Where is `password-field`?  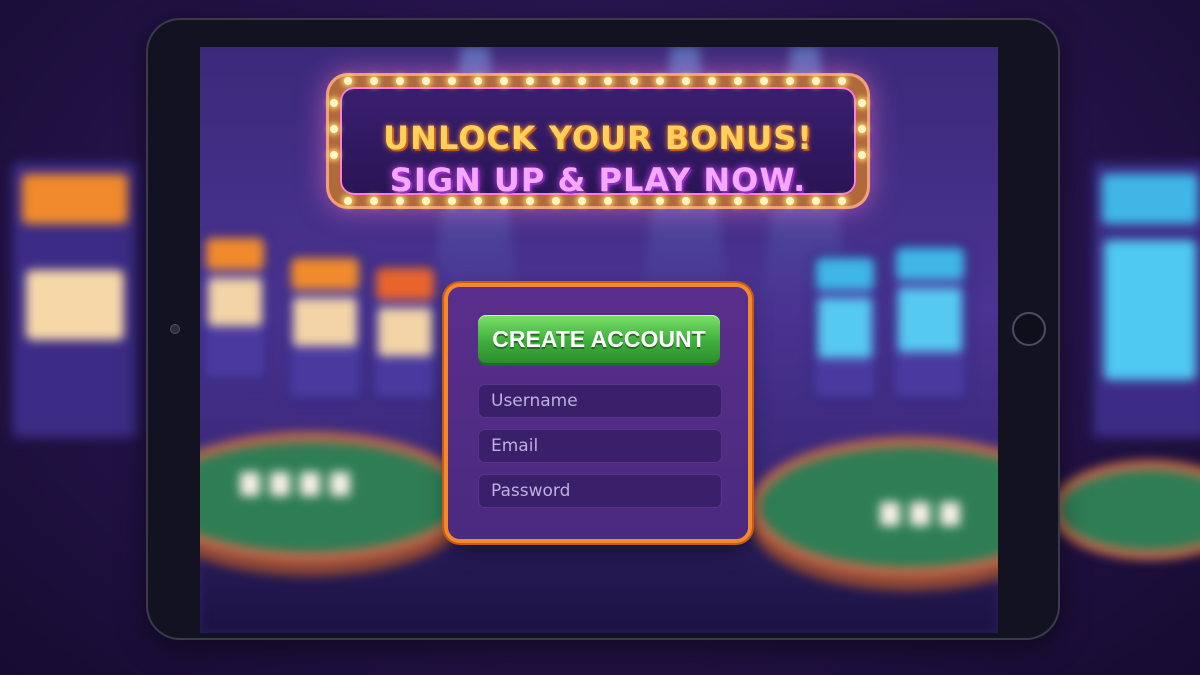 password-field is located at coordinates (600, 491).